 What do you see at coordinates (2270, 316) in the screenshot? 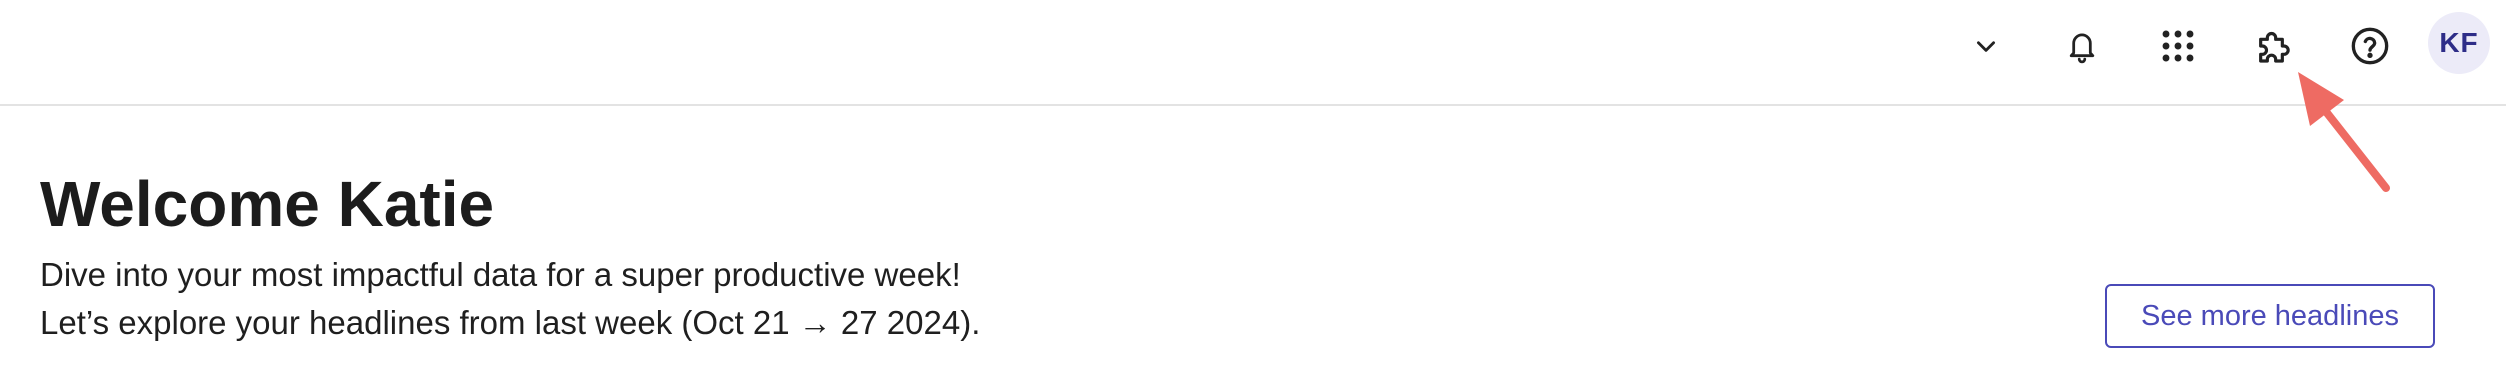
I see `see-more-headlines-button: See more headlines` at bounding box center [2270, 316].